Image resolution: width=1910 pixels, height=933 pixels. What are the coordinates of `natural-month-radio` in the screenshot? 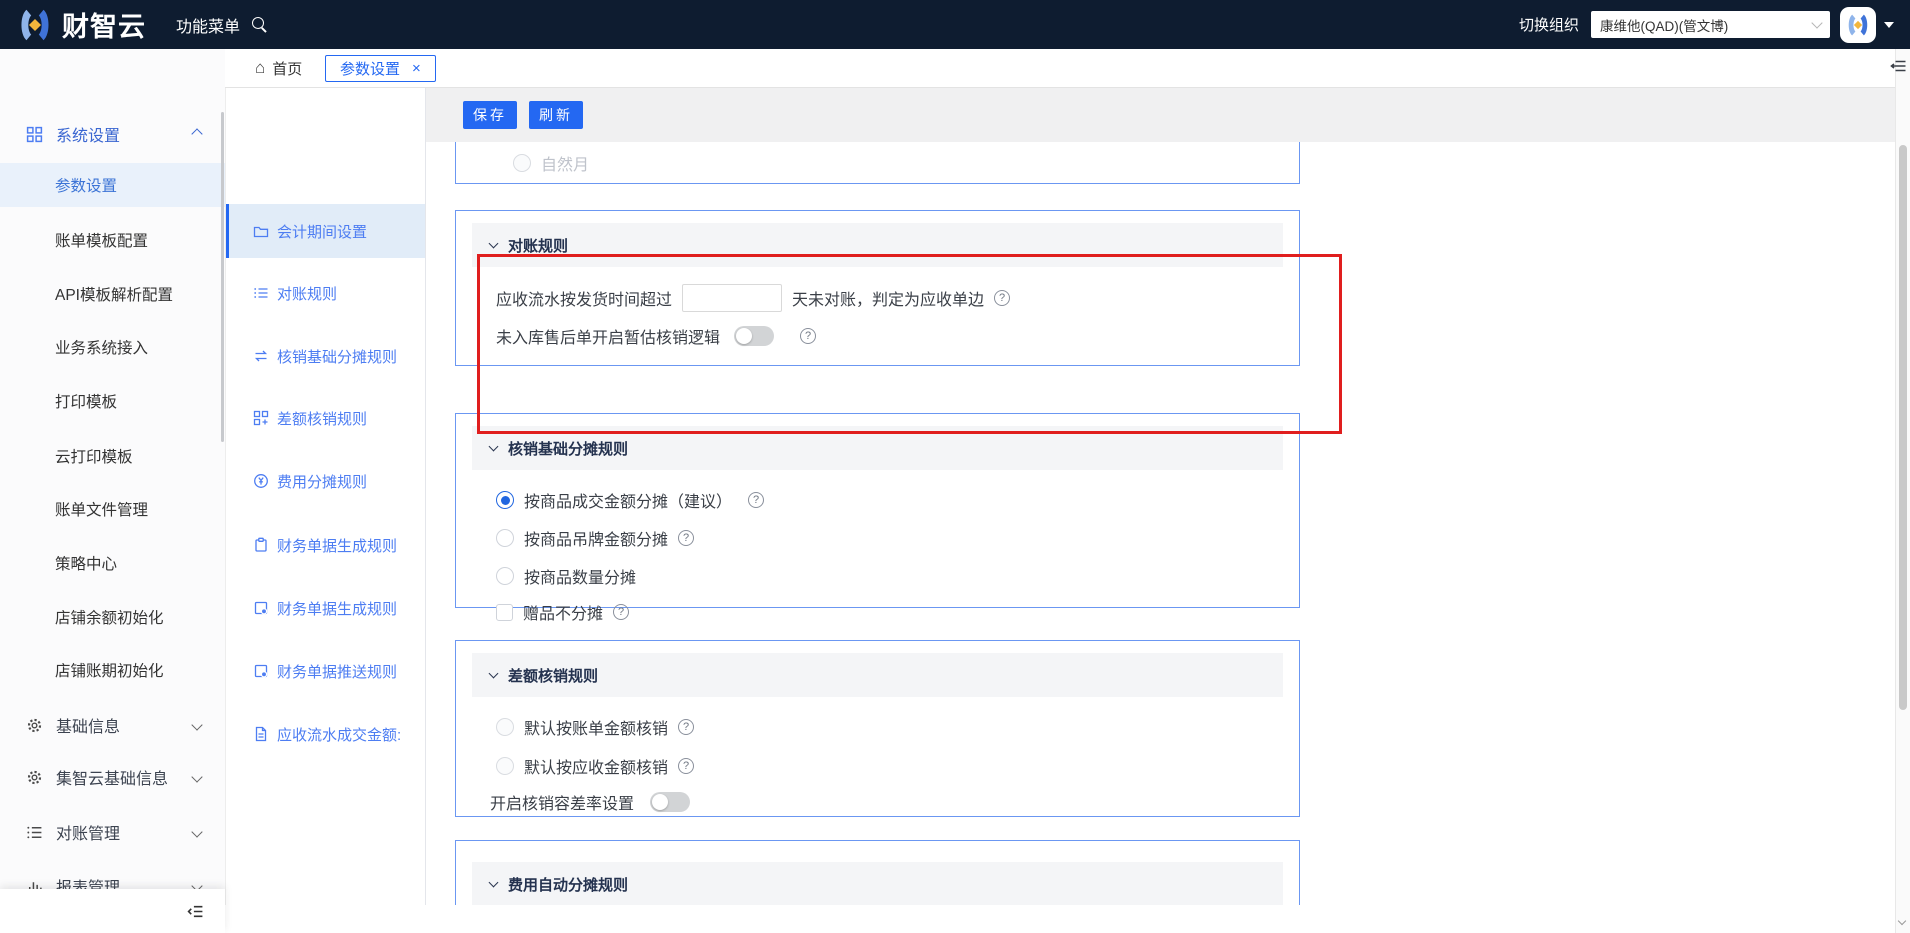 It's located at (522, 162).